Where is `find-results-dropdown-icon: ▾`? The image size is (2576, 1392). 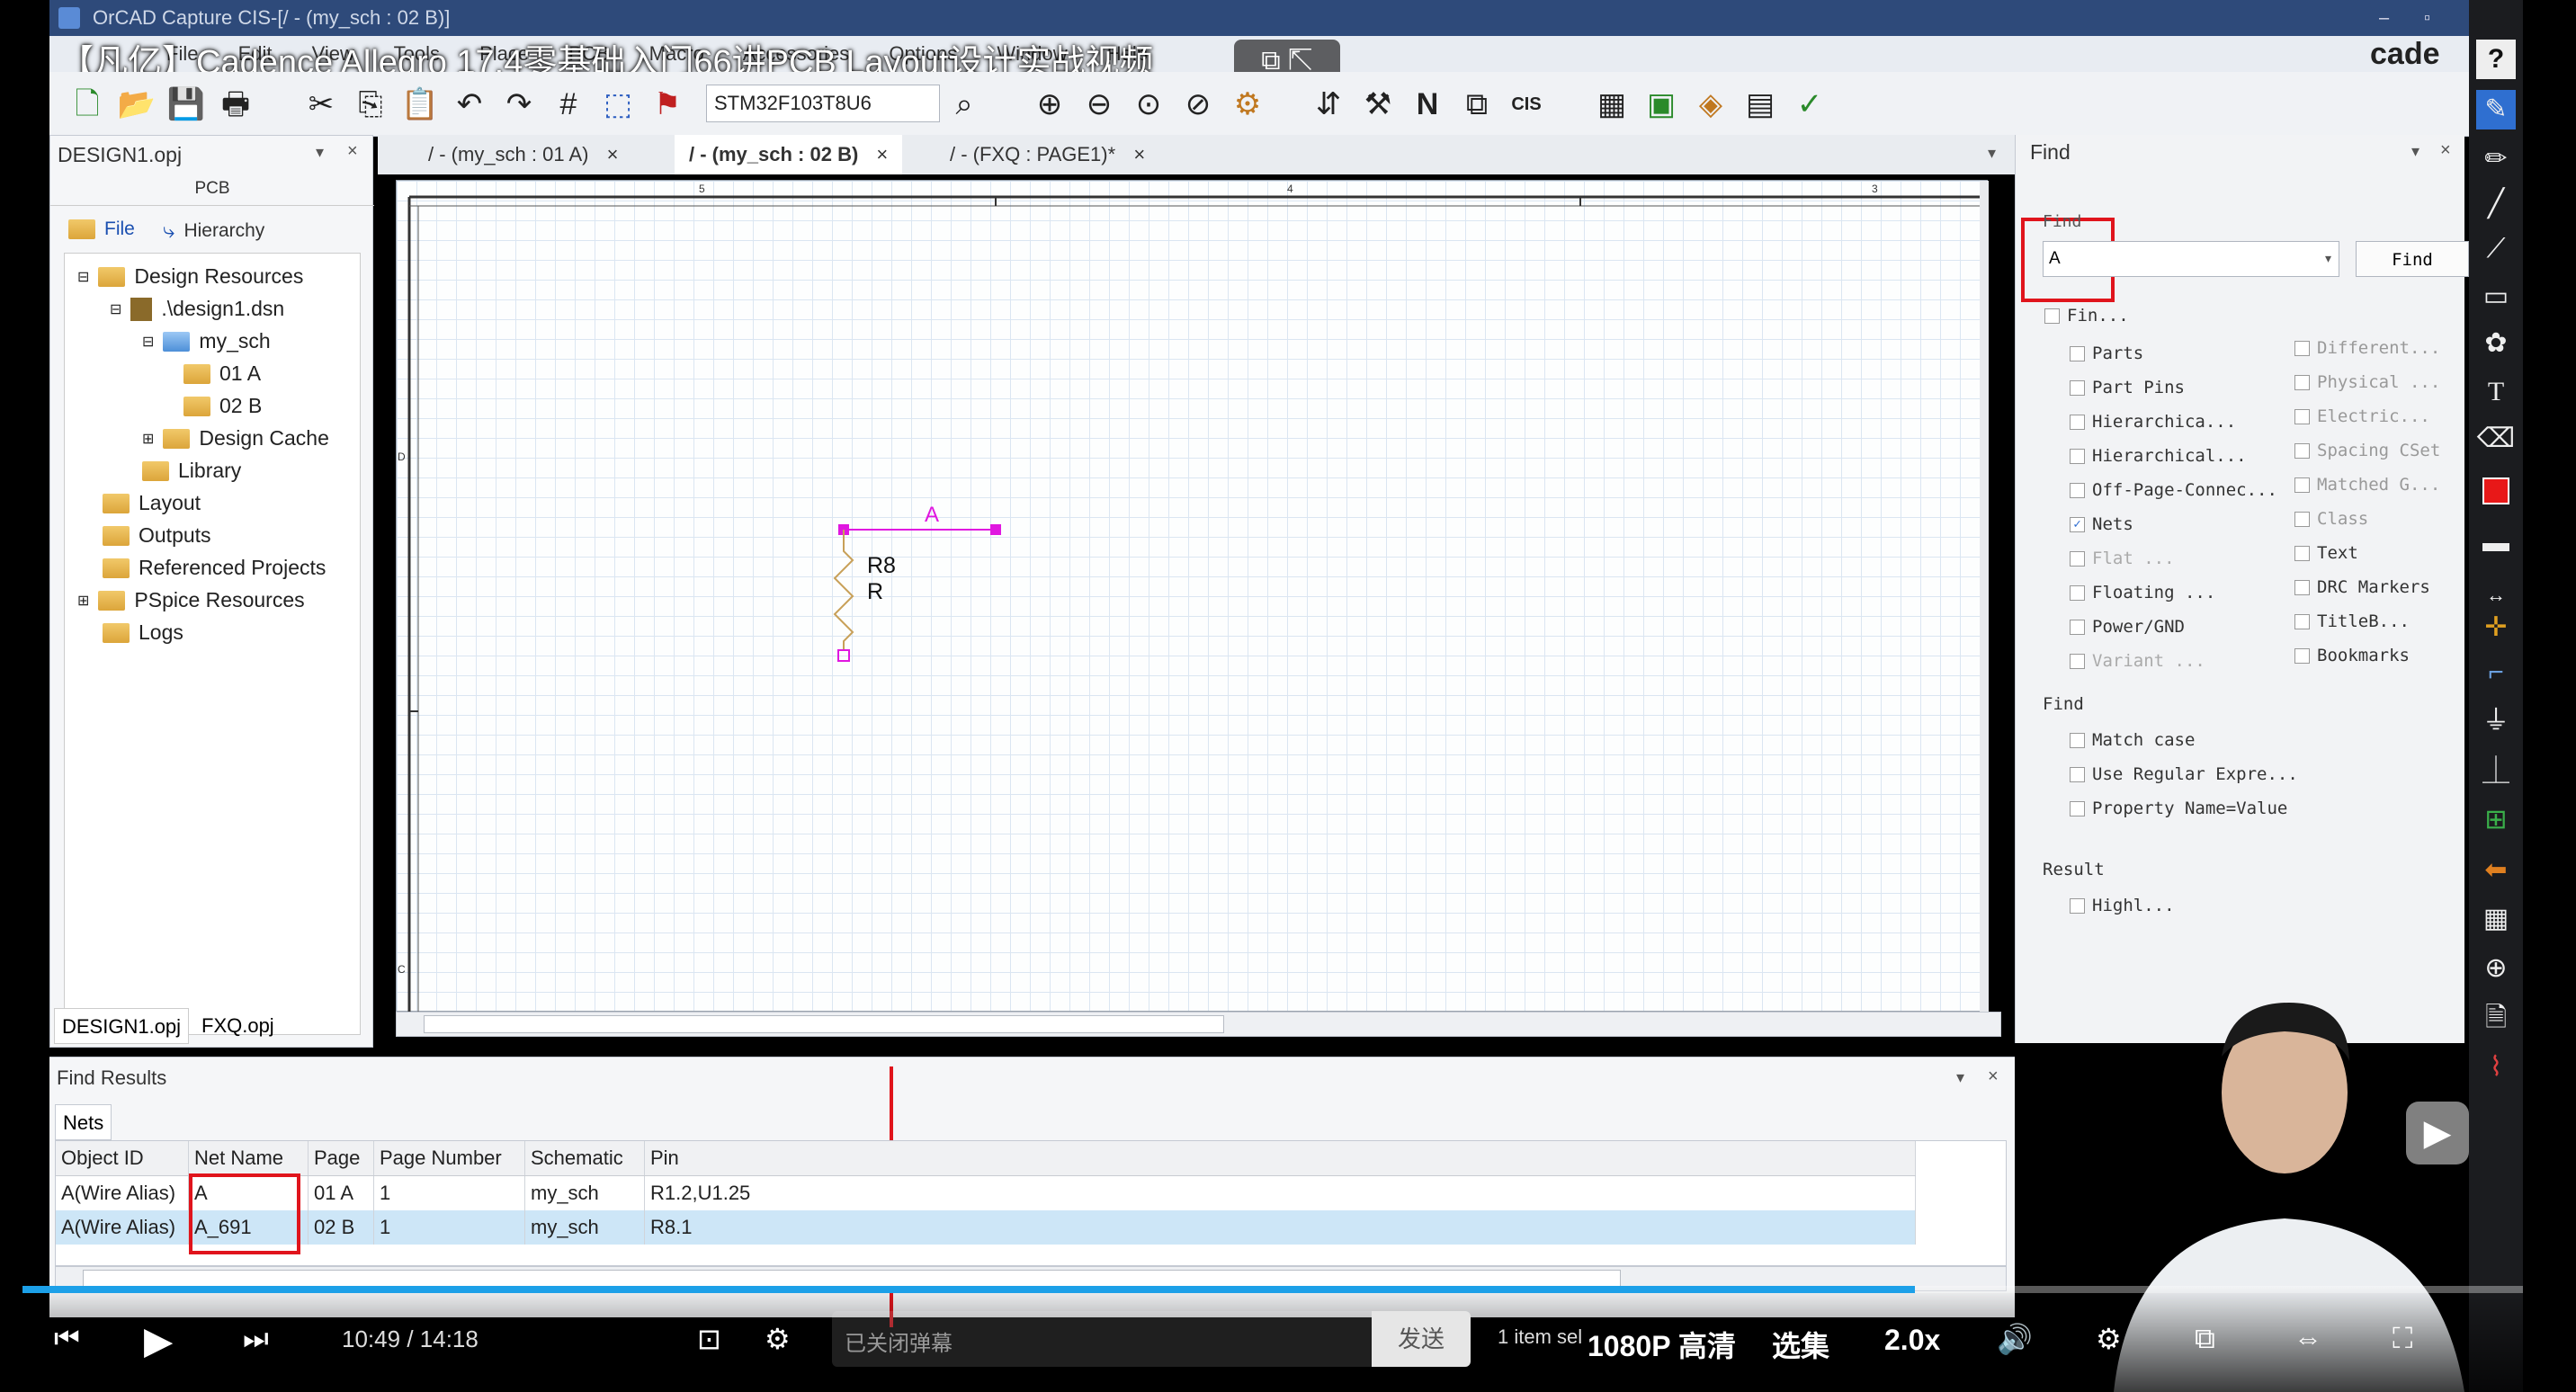 find-results-dropdown-icon: ▾ is located at coordinates (1960, 1077).